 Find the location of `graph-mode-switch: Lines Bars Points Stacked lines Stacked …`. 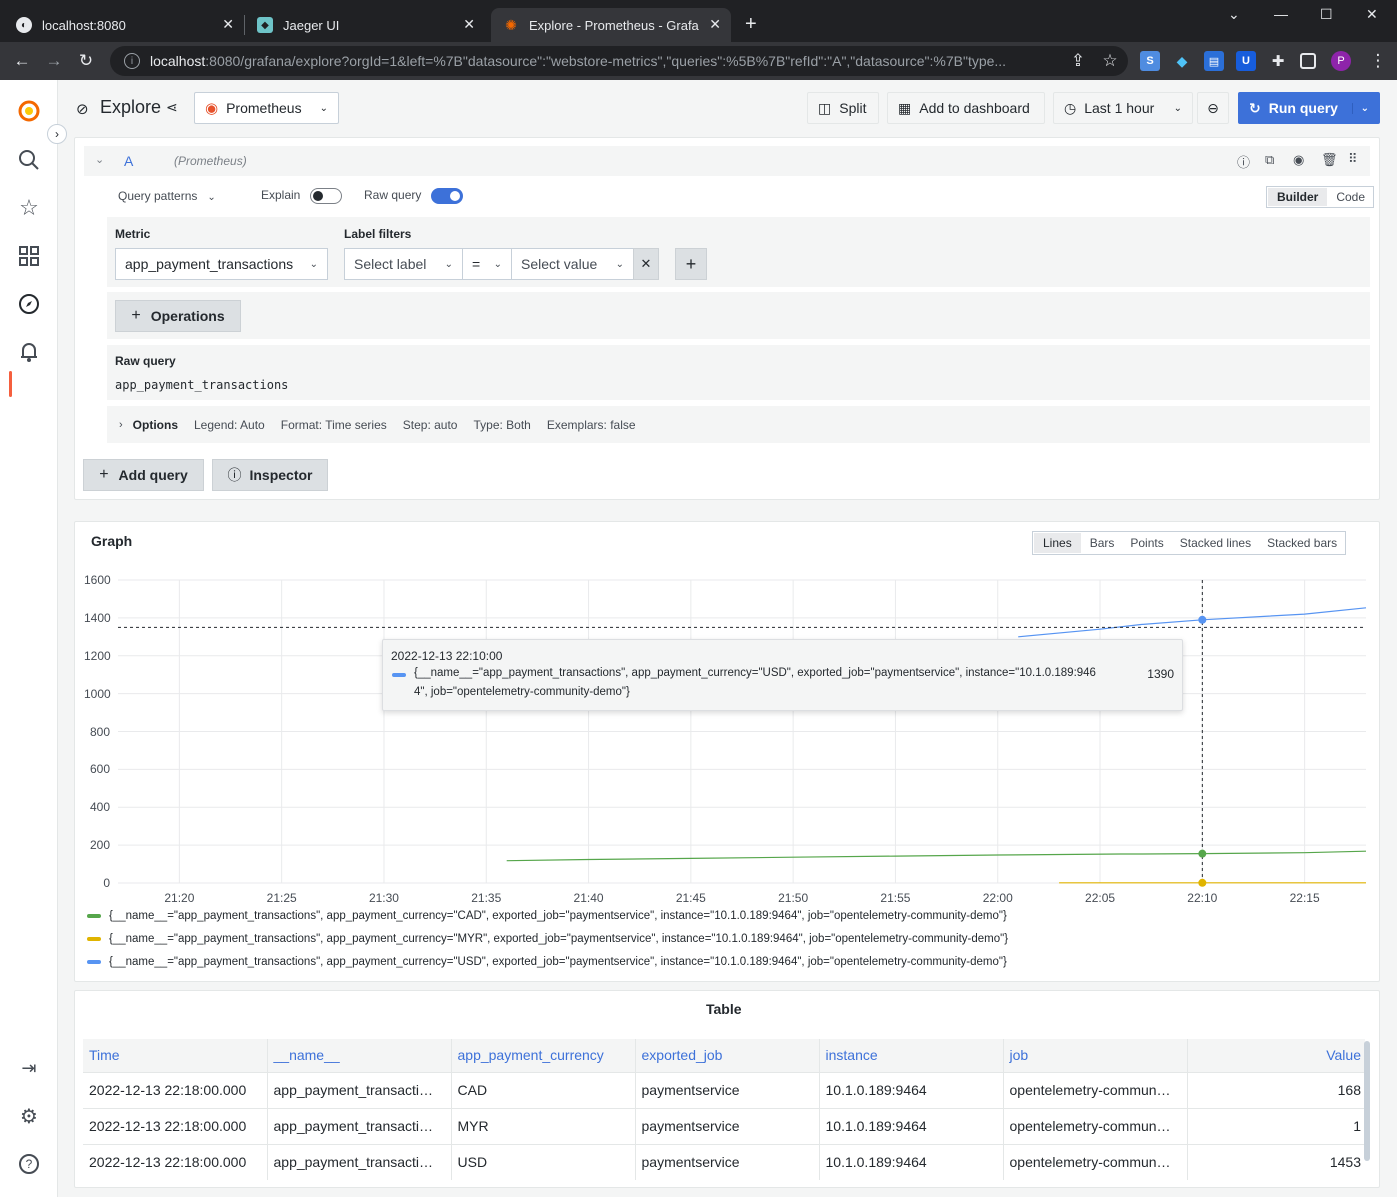

graph-mode-switch: Lines Bars Points Stacked lines Stacked … is located at coordinates (1189, 543).